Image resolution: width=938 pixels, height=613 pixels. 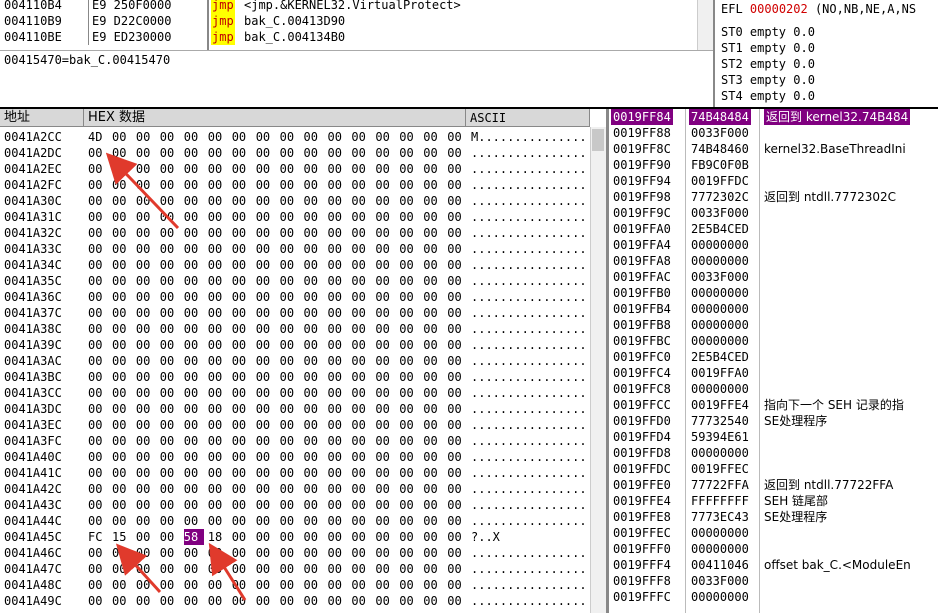 What do you see at coordinates (33, 361) in the screenshot?
I see `dump-address: 0041A3AC` at bounding box center [33, 361].